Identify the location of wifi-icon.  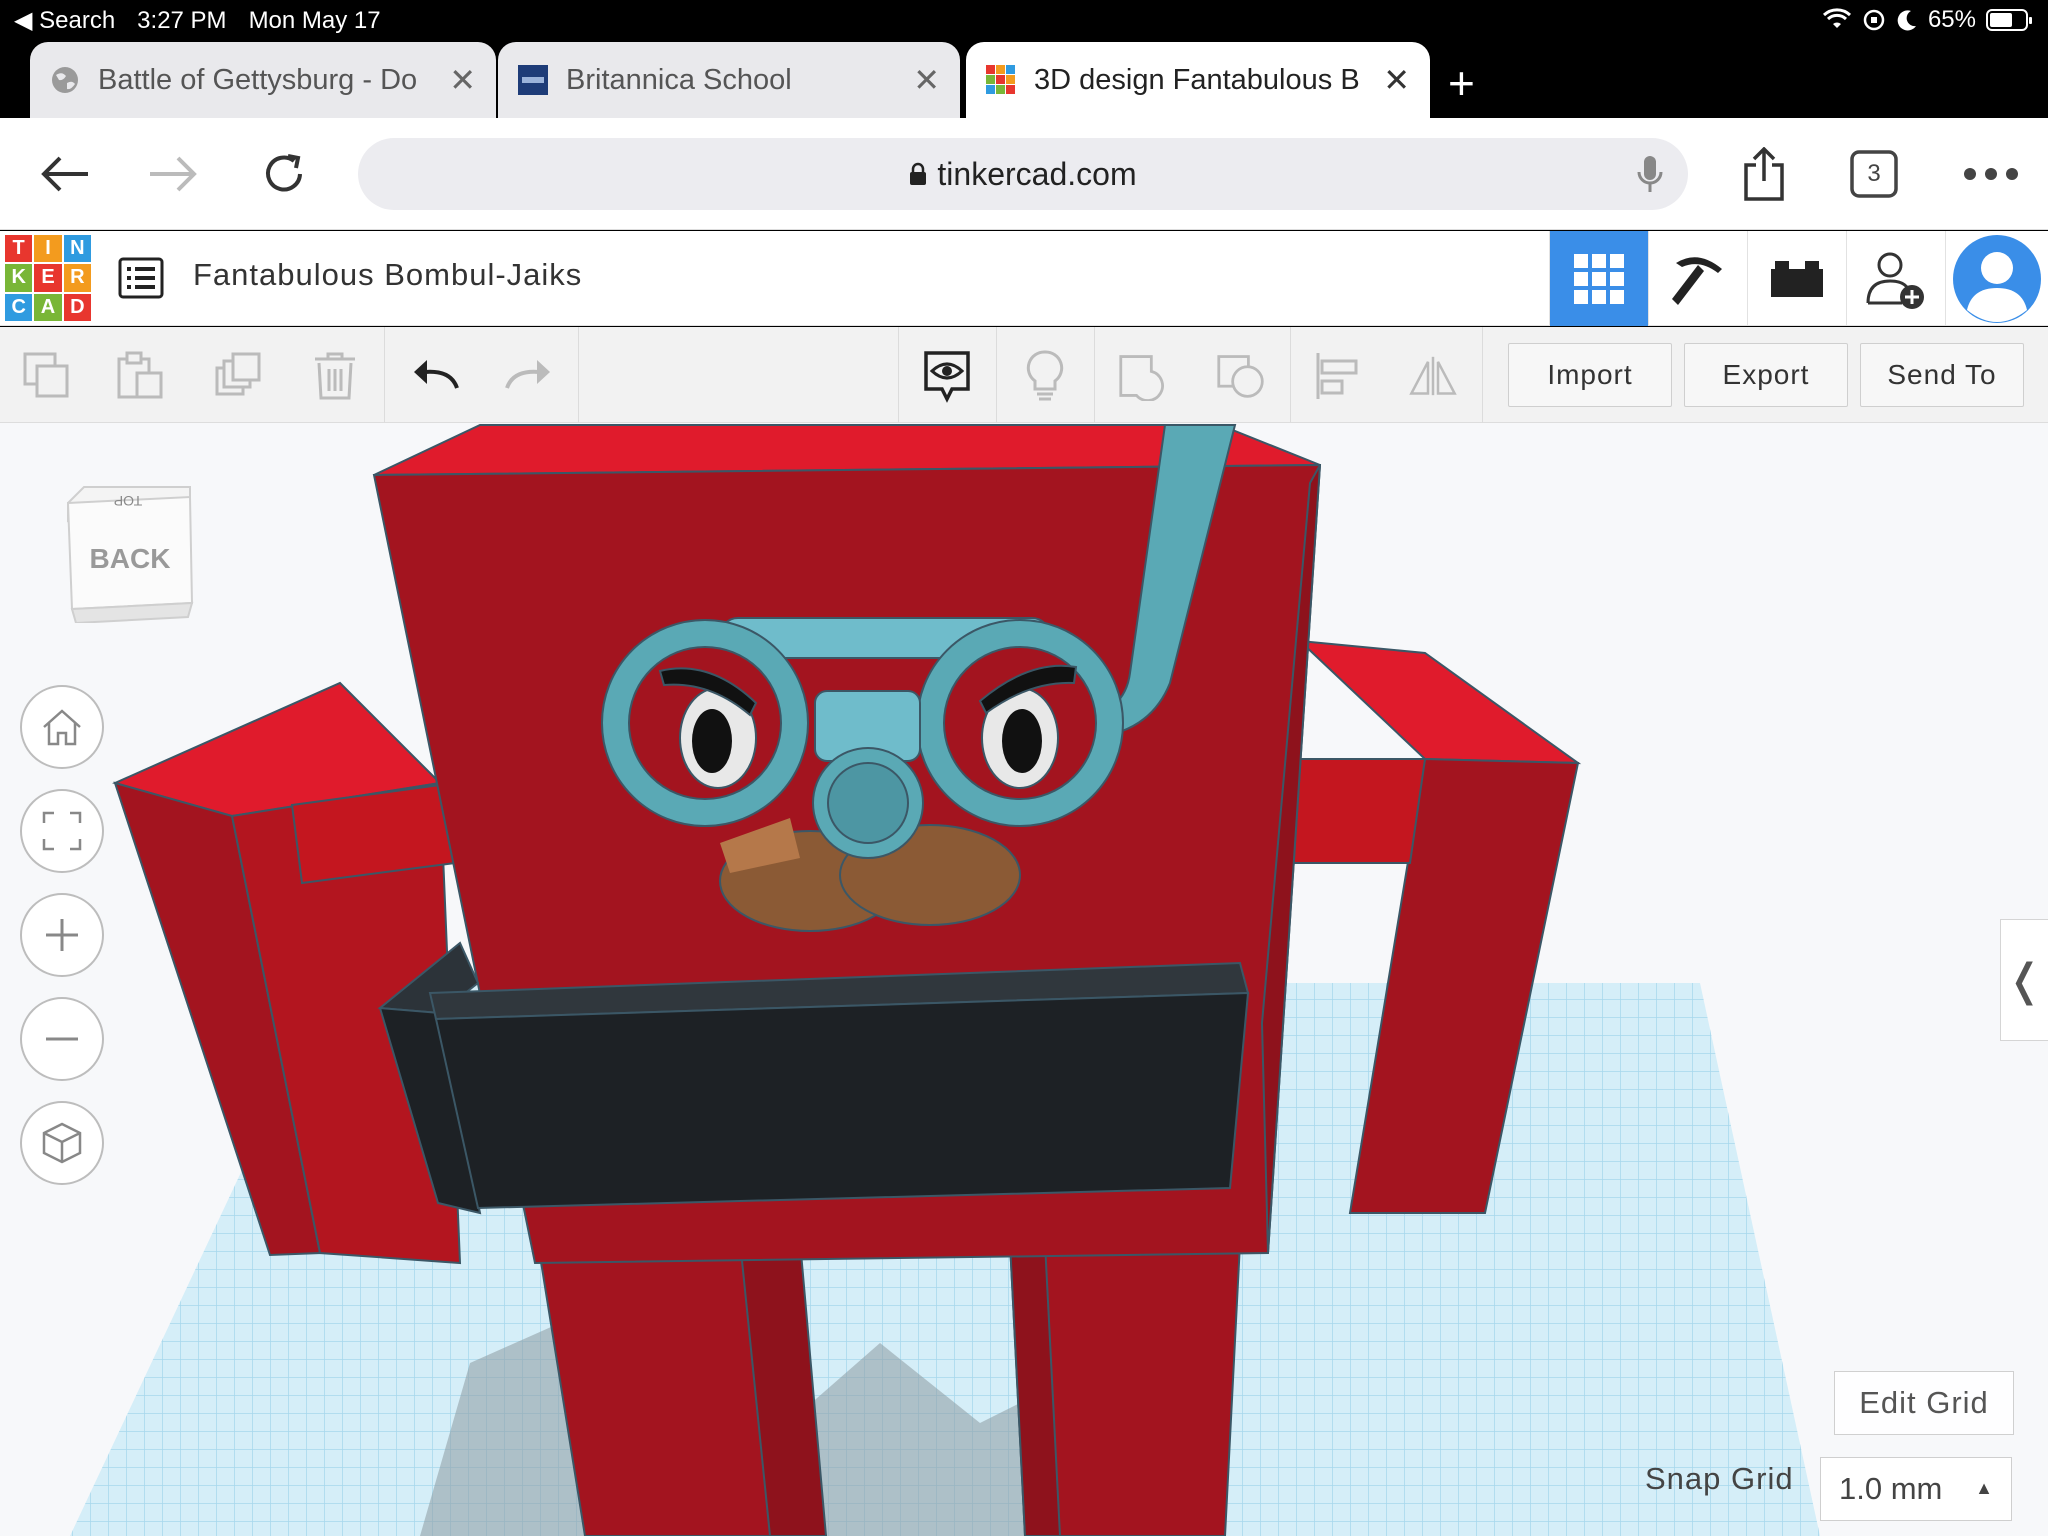
(1836, 18).